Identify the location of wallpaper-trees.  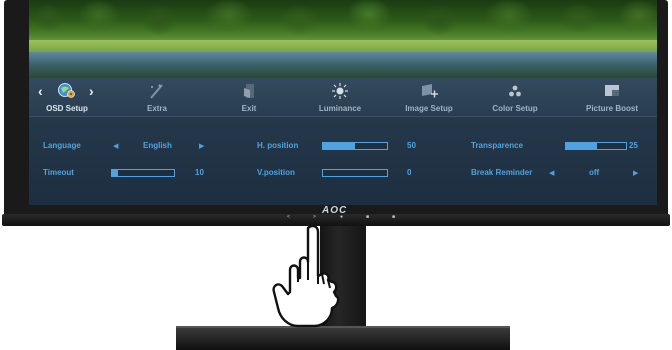
(343, 22).